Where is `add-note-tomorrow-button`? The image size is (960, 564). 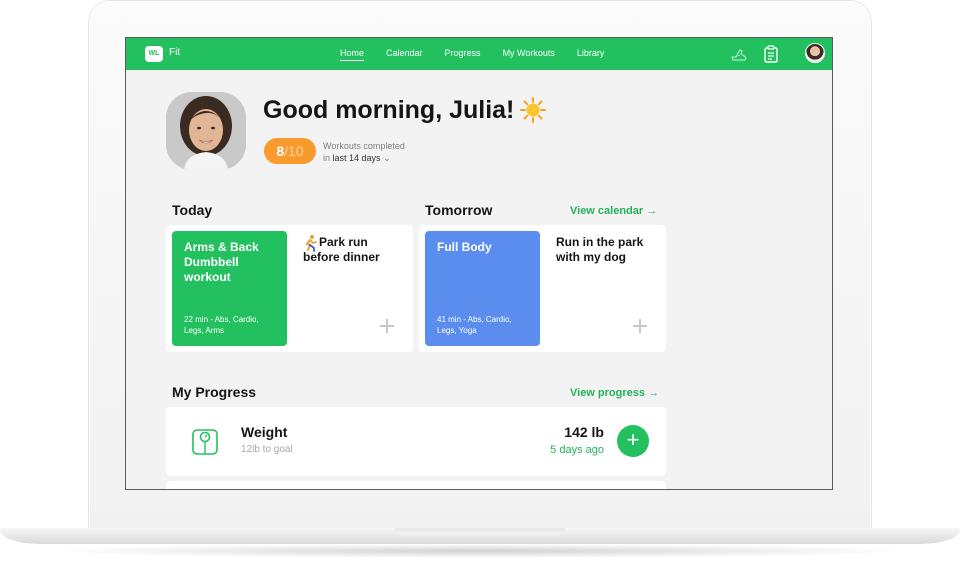
add-note-tomorrow-button is located at coordinates (640, 328).